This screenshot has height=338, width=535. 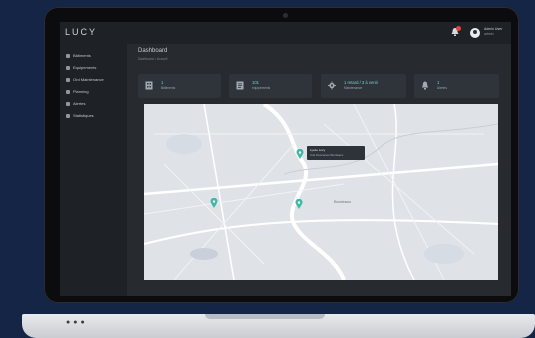 I want to click on stat-card-alerts: 1 Alertes, so click(x=456, y=86).